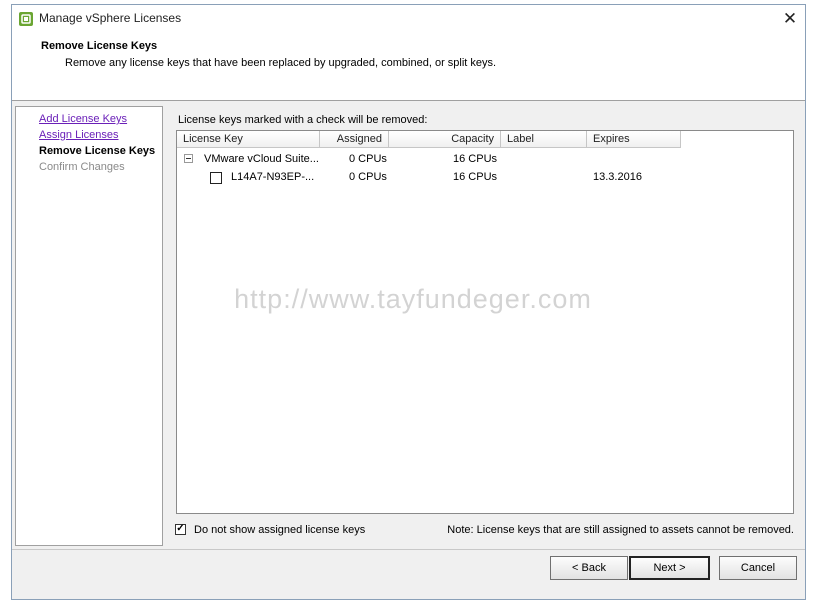 This screenshot has width=826, height=608. Describe the element at coordinates (475, 159) in the screenshot. I see `group-capacity: 16 CPUs` at that location.